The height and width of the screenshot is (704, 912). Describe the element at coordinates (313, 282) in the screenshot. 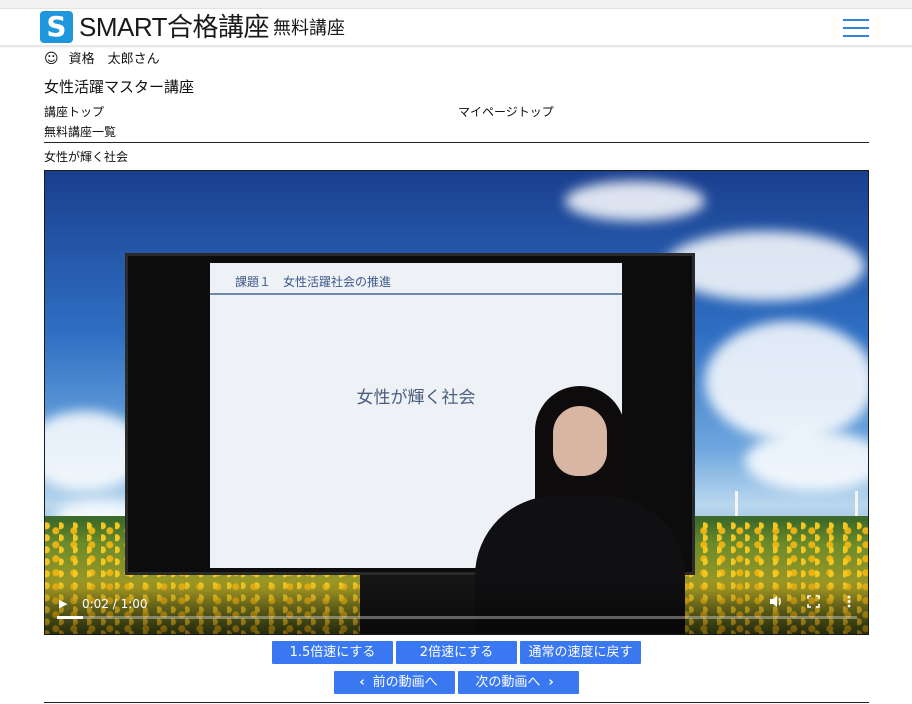

I see `slide-heading: 課題１ 女性活躍社会の推進` at that location.